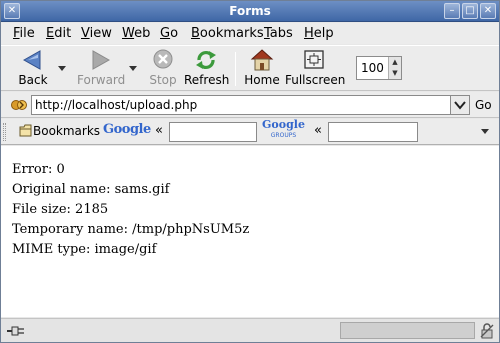 The image size is (500, 343). What do you see at coordinates (206, 60) in the screenshot?
I see `refresh-icon` at bounding box center [206, 60].